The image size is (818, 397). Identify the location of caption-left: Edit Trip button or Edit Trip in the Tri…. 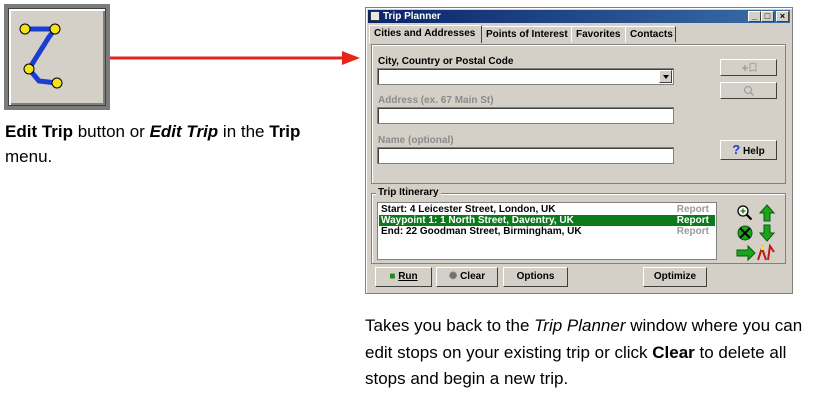
(165, 144).